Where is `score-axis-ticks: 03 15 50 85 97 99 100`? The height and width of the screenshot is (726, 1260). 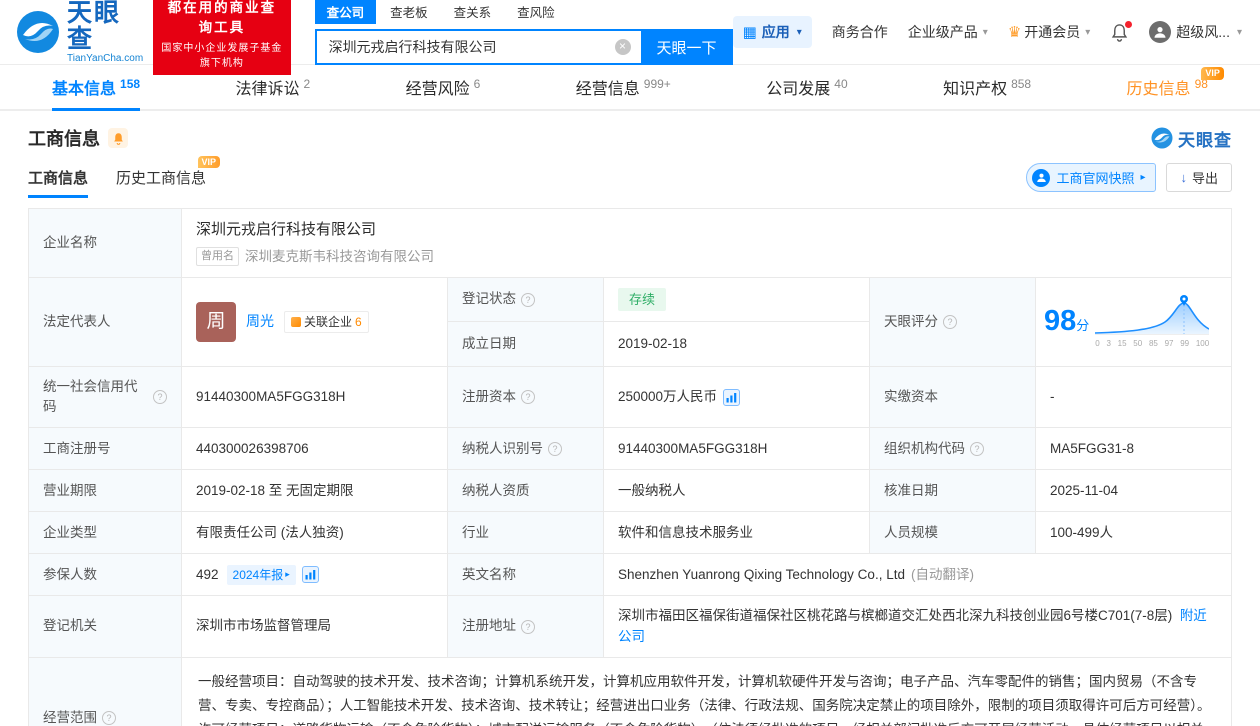
score-axis-ticks: 03 15 50 85 97 99 100 is located at coordinates (1152, 344).